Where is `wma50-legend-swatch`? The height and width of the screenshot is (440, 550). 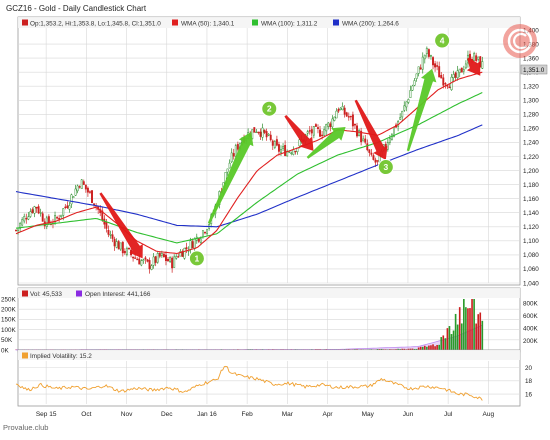 wma50-legend-swatch is located at coordinates (175, 23).